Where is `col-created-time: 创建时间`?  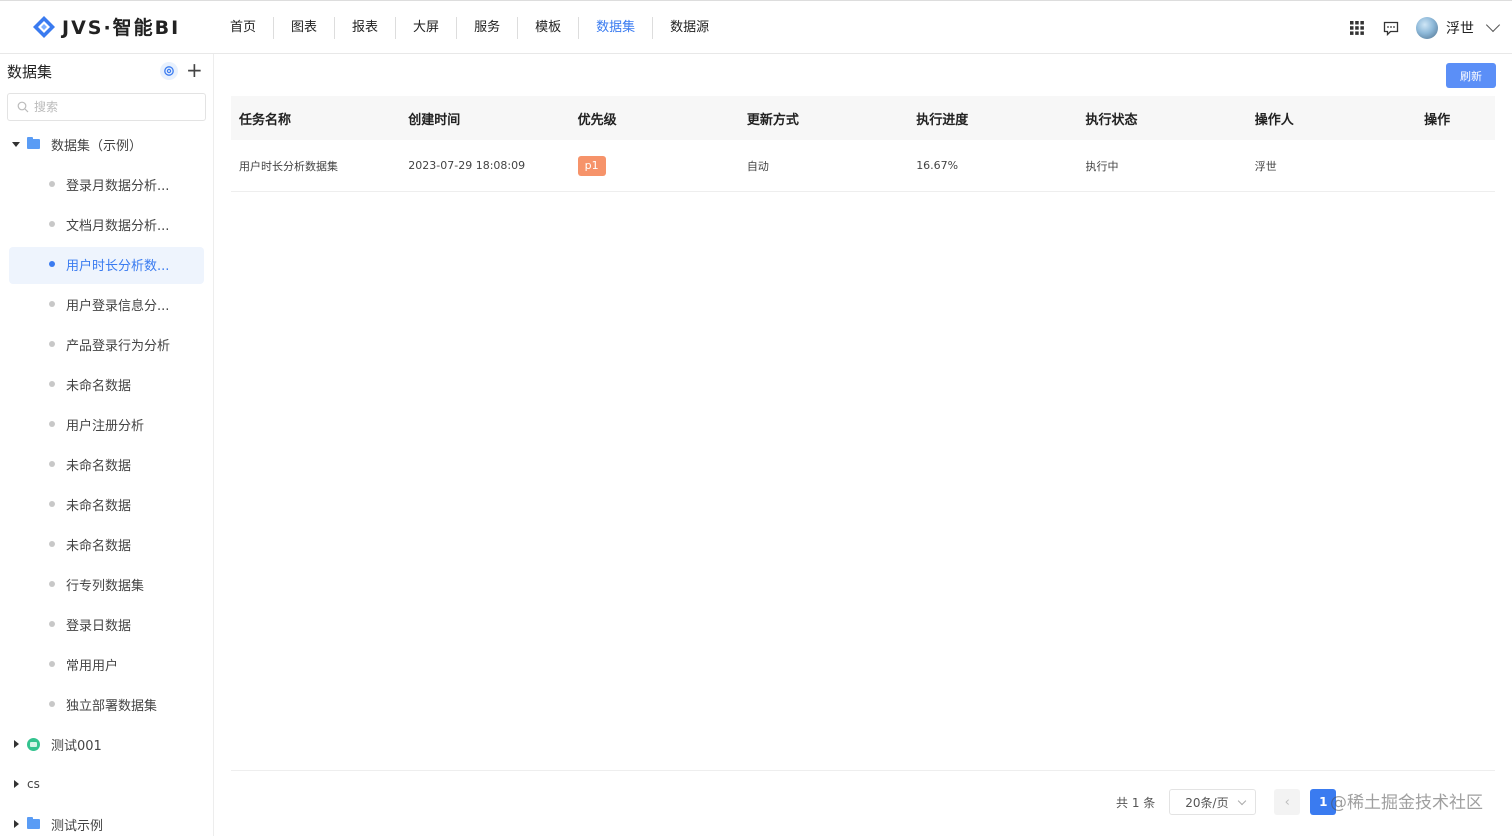
col-created-time: 创建时间 is located at coordinates (434, 120).